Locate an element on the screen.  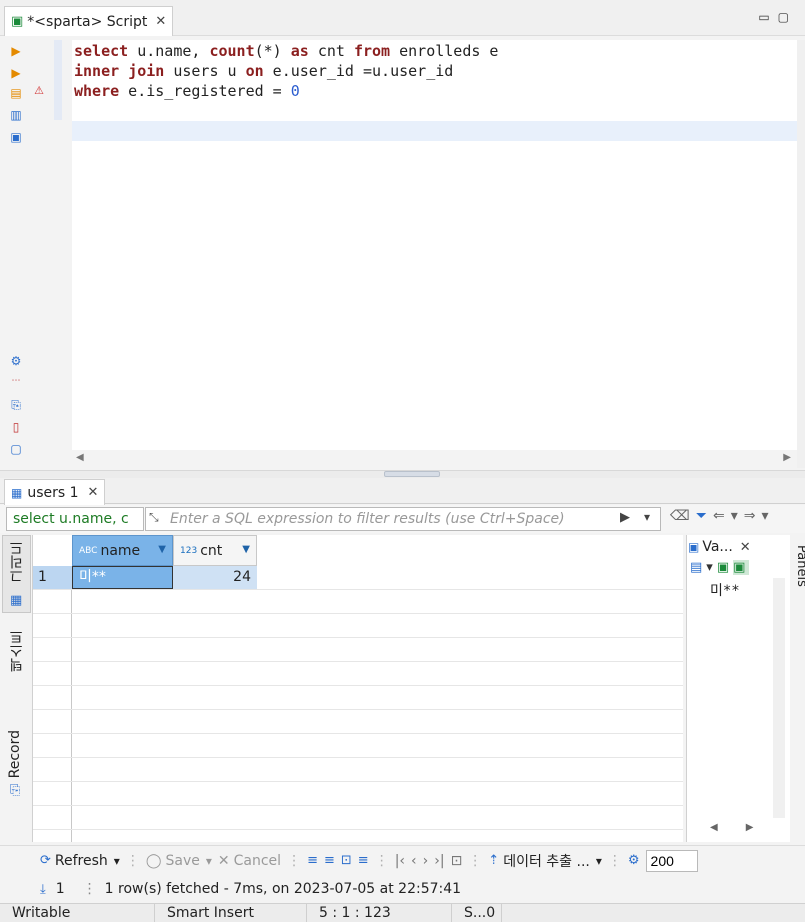
settings-gear-icon: ⚙ is located at coordinates (16, 361).